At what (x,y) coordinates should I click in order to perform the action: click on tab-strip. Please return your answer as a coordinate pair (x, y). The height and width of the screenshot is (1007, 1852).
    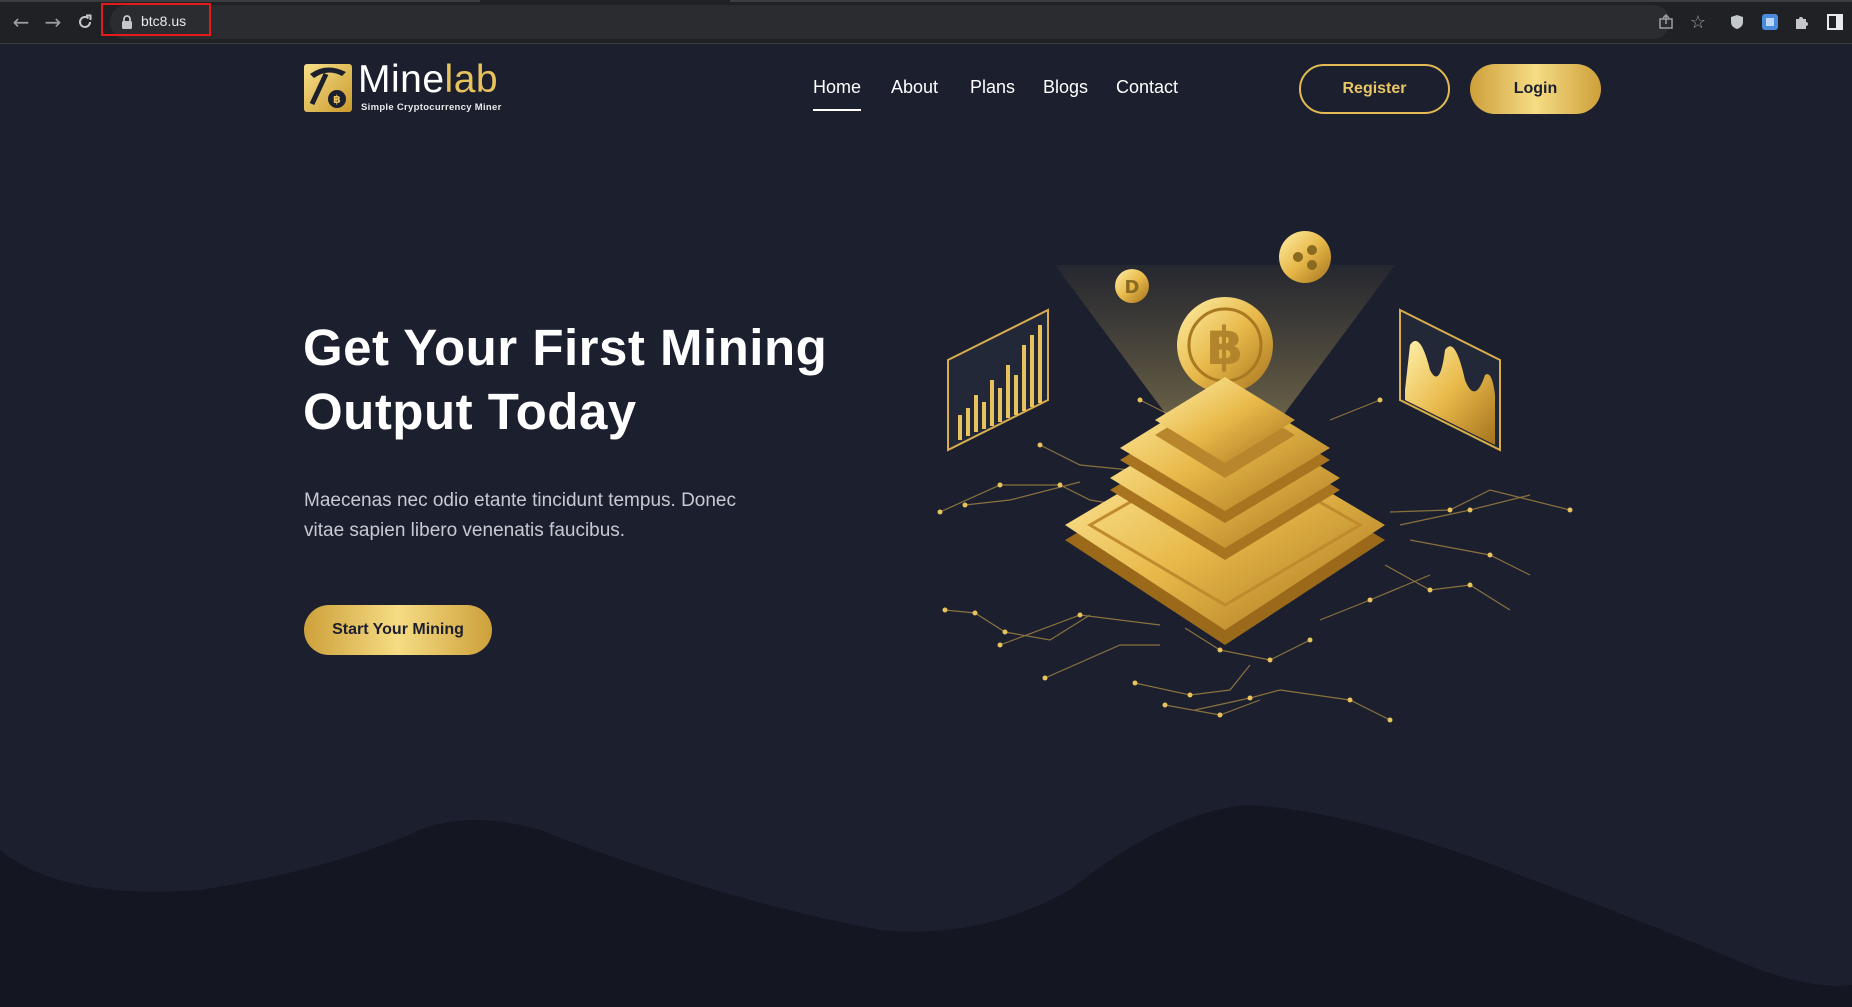
    Looking at the image, I should click on (240, 1).